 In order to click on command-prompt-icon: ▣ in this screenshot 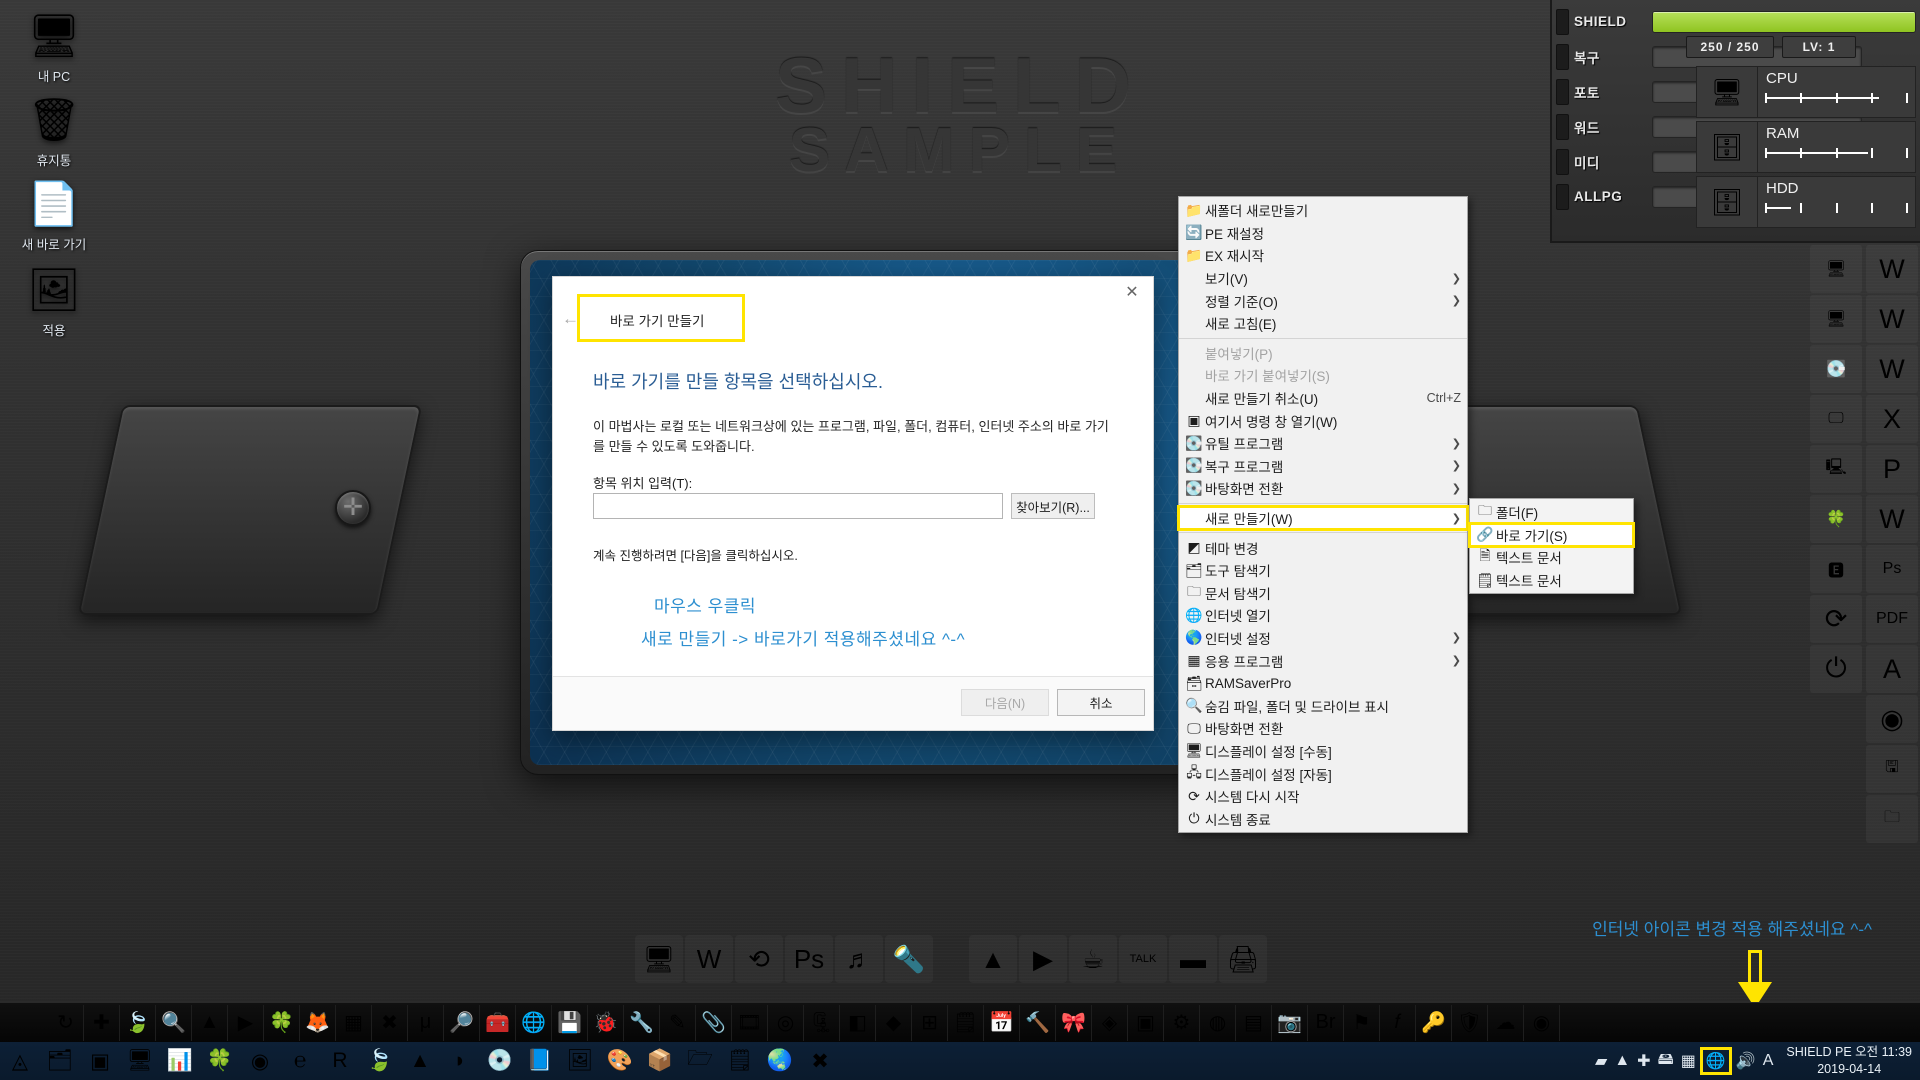, I will do `click(100, 1061)`.